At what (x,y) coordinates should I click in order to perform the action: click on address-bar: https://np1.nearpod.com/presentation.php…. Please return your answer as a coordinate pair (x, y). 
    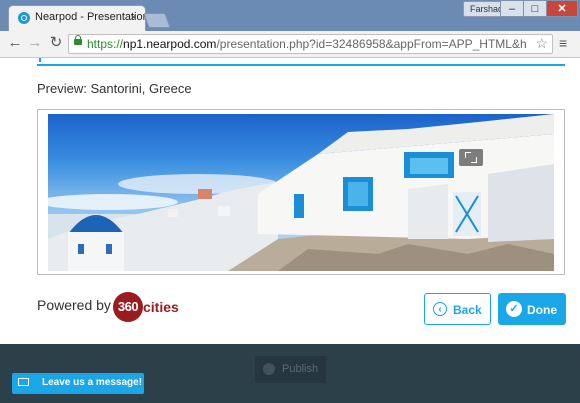
    Looking at the image, I should click on (310, 44).